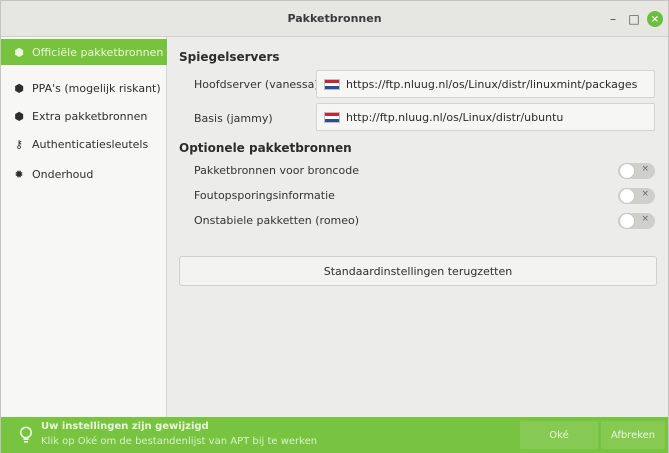 The image size is (669, 453). Describe the element at coordinates (276, 170) in the screenshot. I see `source-code-label: Pakketbronnen voor broncode` at that location.